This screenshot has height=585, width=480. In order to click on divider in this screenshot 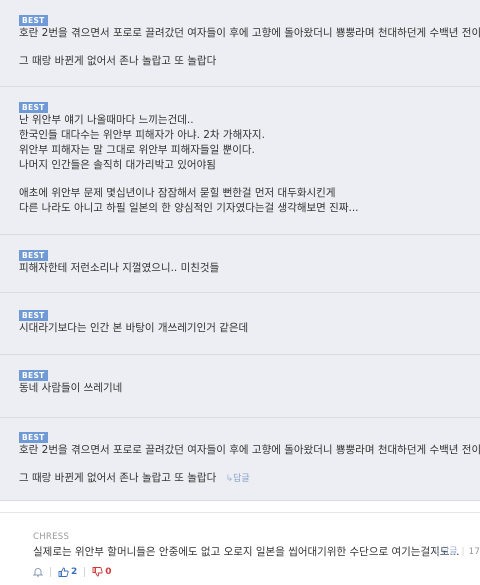, I will do `click(240, 512)`.